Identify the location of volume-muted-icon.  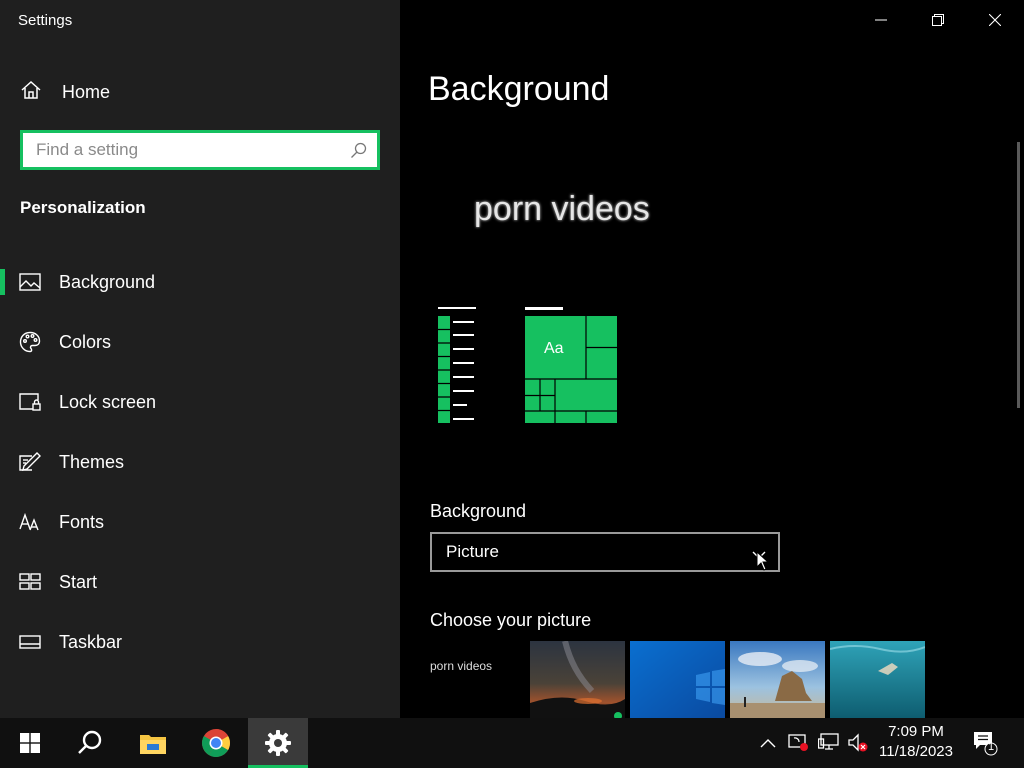
(858, 745).